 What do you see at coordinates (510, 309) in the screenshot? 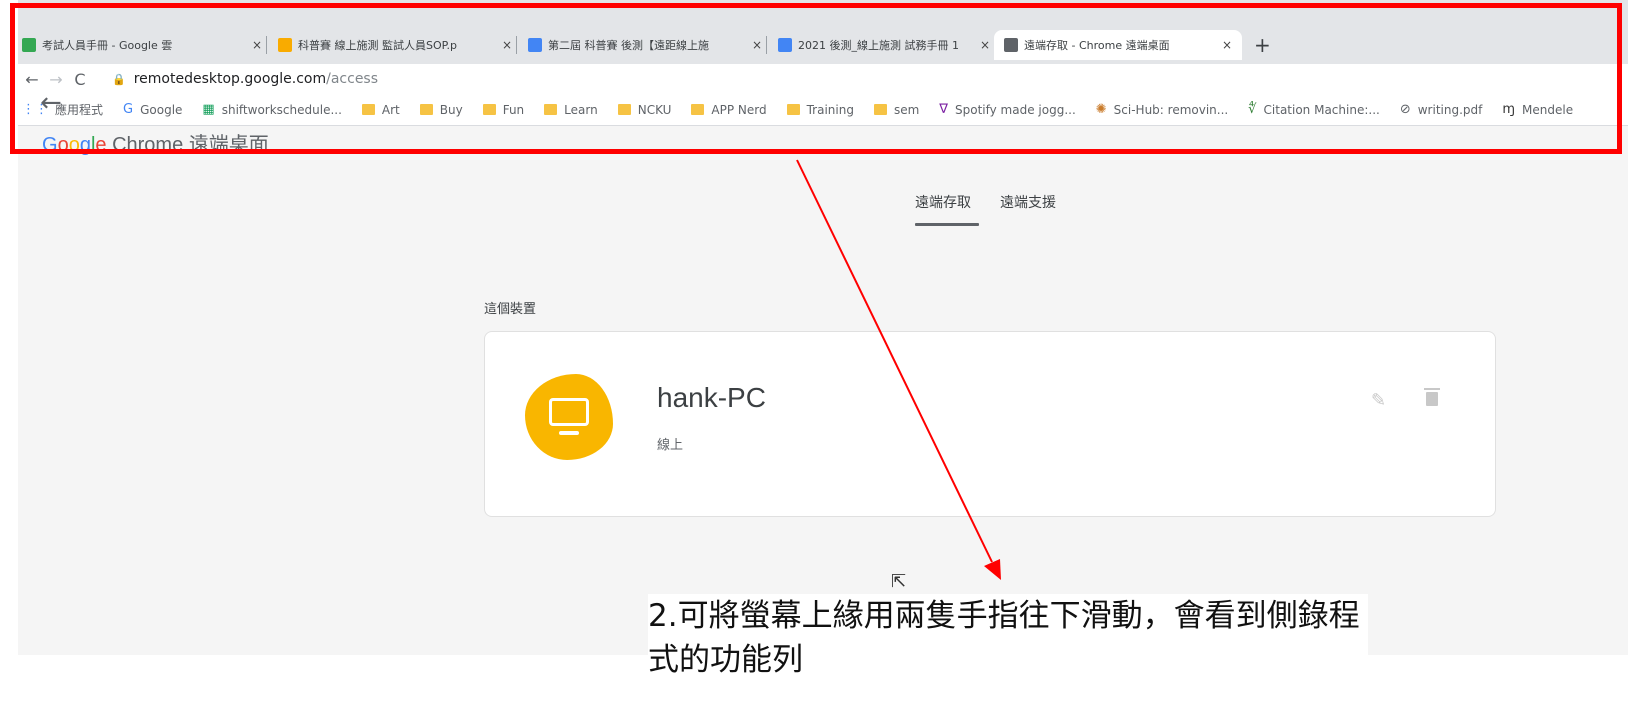
I see `section-title: 這個裝置` at bounding box center [510, 309].